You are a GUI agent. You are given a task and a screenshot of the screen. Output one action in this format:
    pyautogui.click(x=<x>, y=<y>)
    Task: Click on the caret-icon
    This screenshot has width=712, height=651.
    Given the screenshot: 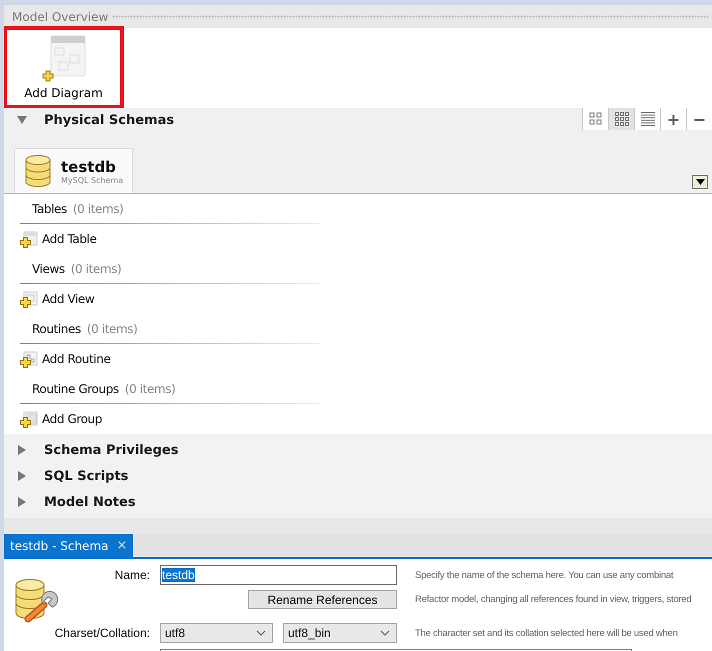 What is the action you would take?
    pyautogui.click(x=700, y=182)
    